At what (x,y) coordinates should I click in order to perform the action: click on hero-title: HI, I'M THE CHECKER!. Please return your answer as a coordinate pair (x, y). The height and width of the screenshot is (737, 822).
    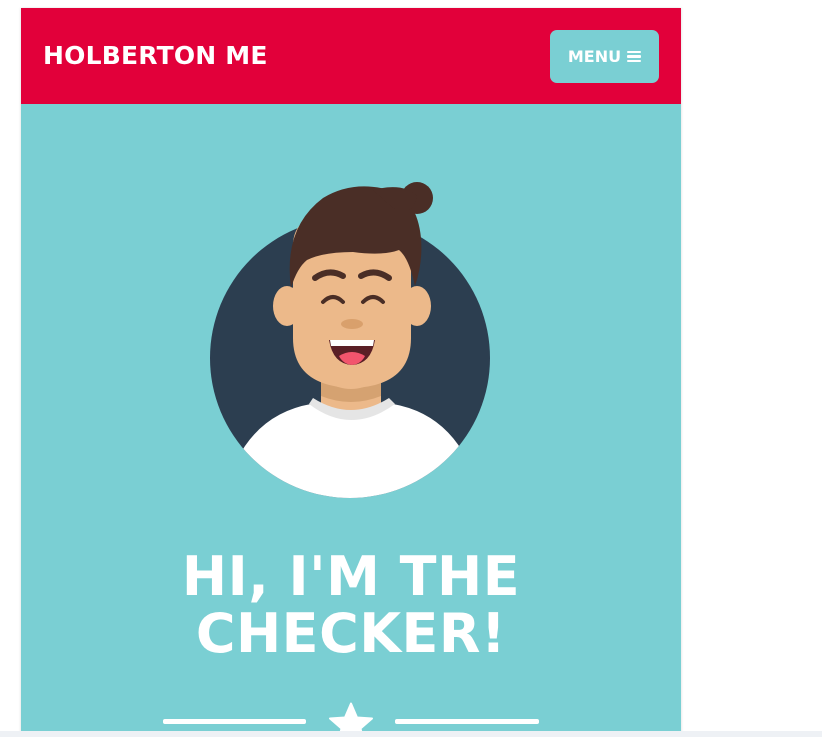
    Looking at the image, I should click on (351, 605).